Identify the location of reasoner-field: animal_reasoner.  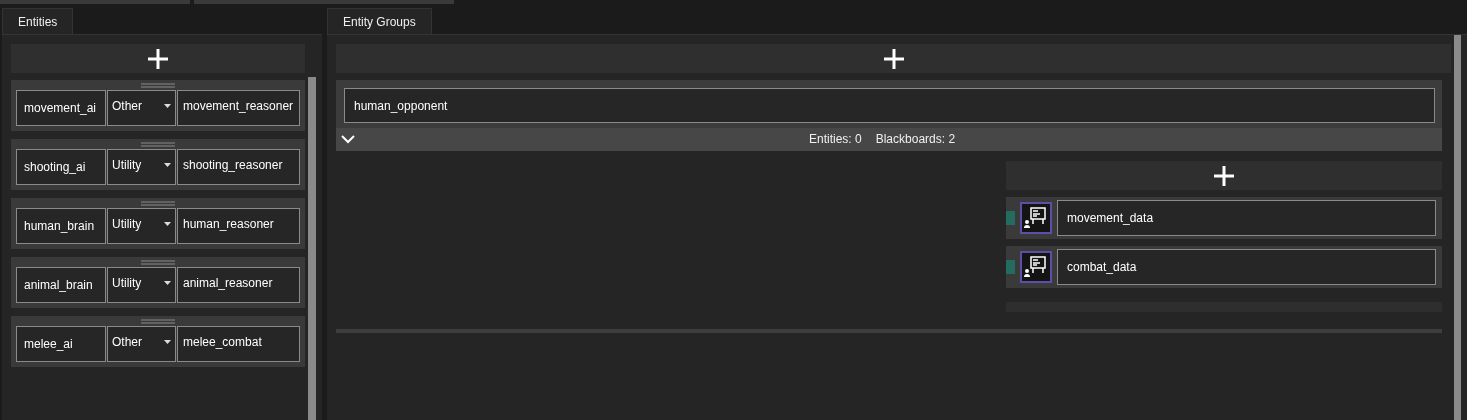
(238, 285).